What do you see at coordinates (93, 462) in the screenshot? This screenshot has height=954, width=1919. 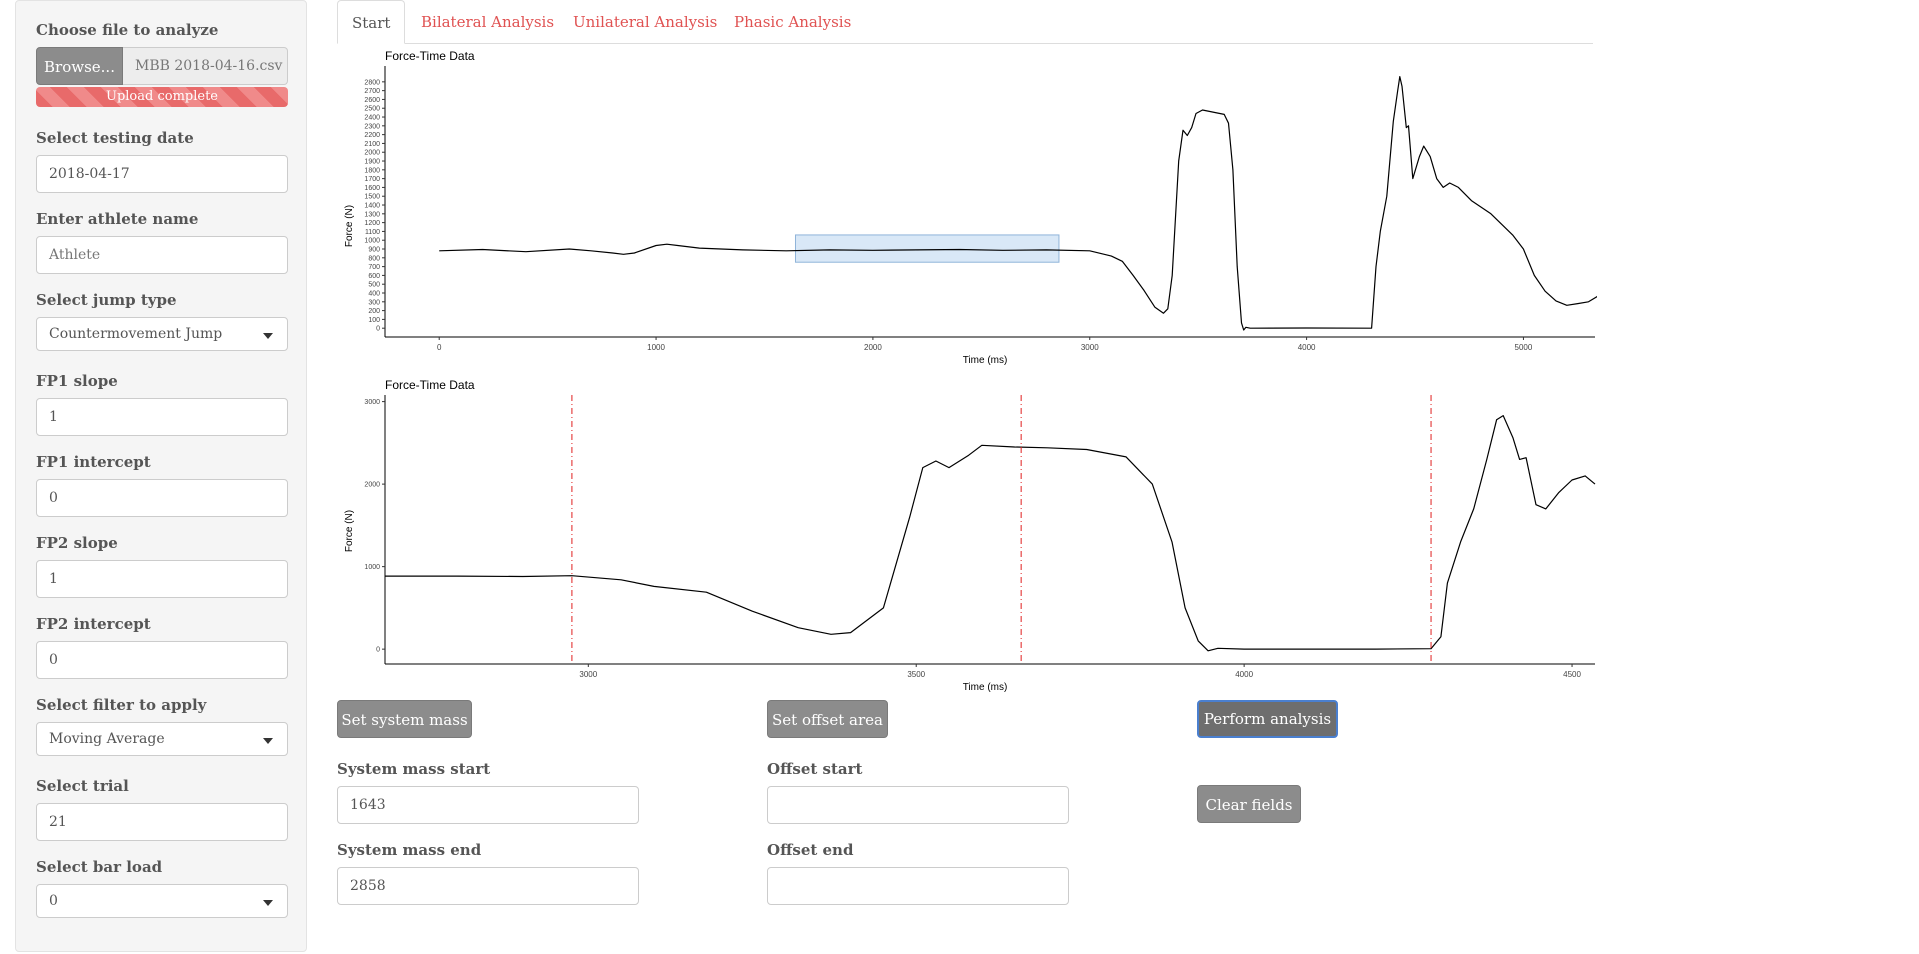 I see `fp1-intercept-label: FP1 intercept` at bounding box center [93, 462].